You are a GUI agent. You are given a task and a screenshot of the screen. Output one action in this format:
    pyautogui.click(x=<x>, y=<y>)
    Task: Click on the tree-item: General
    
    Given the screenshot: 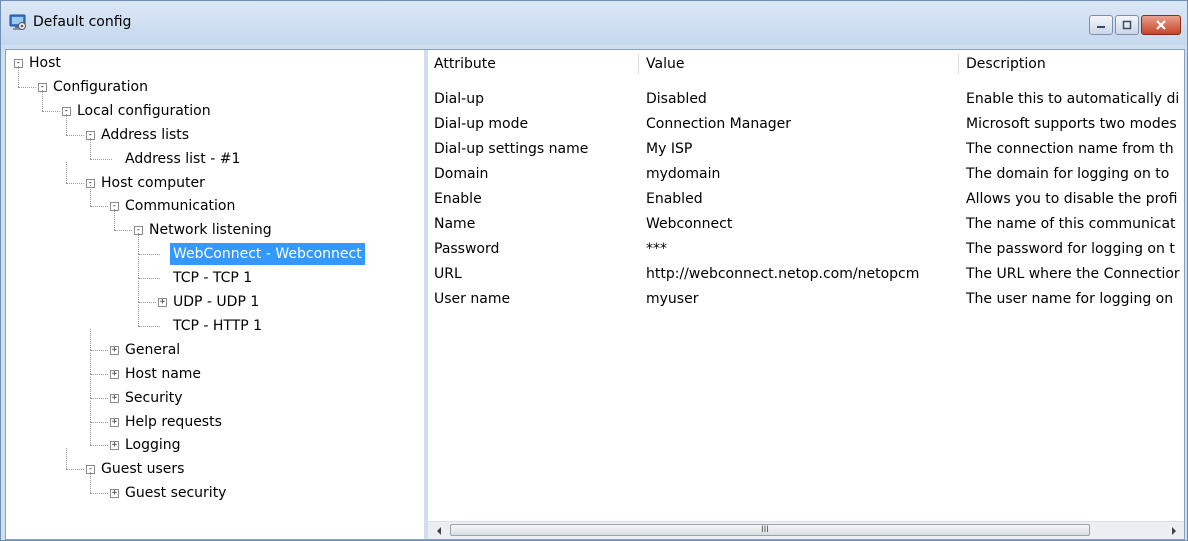 What is the action you would take?
    pyautogui.click(x=152, y=350)
    